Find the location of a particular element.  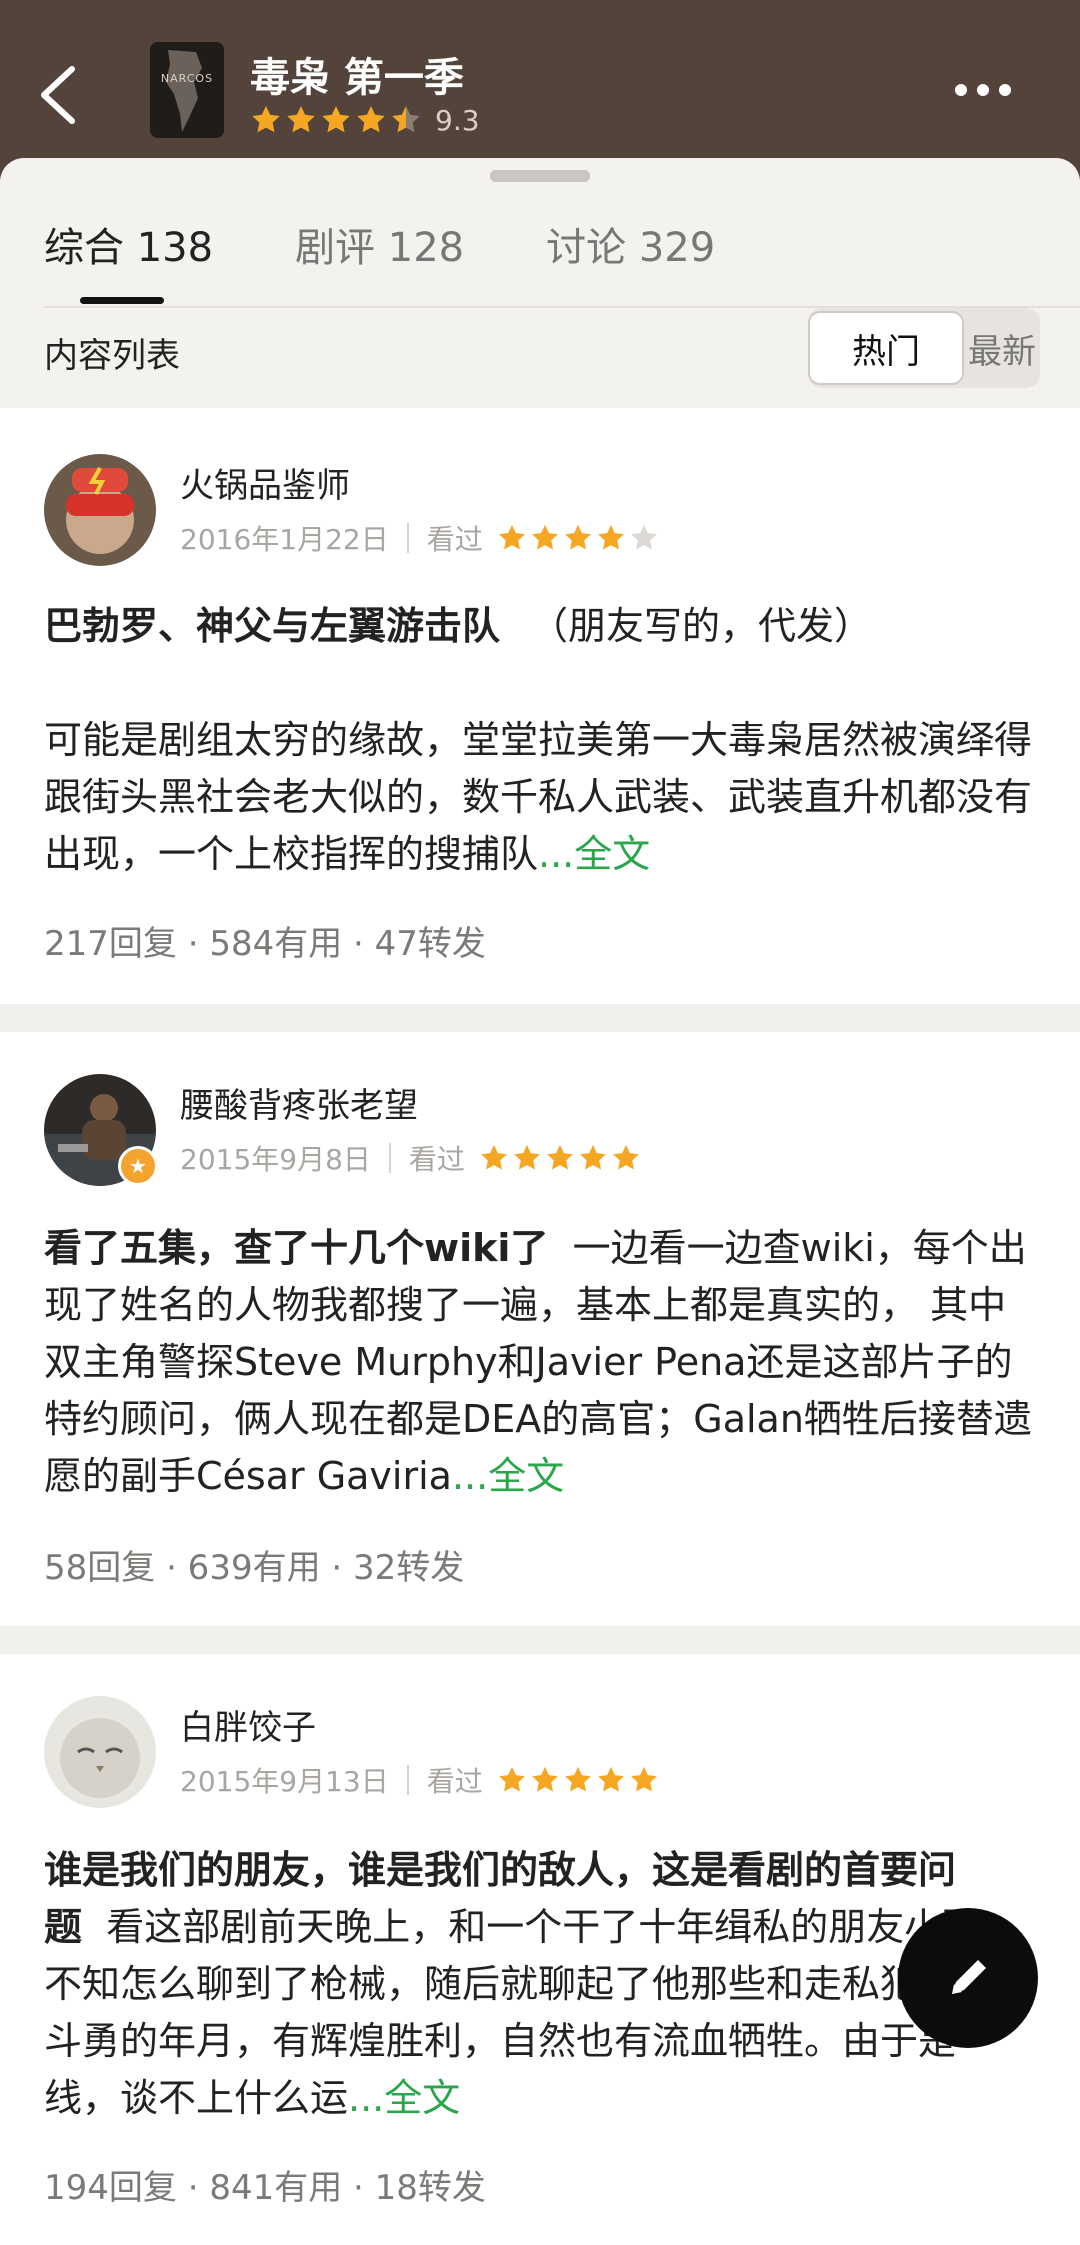

tab-discussion: 讨论 329 is located at coordinates (630, 244).